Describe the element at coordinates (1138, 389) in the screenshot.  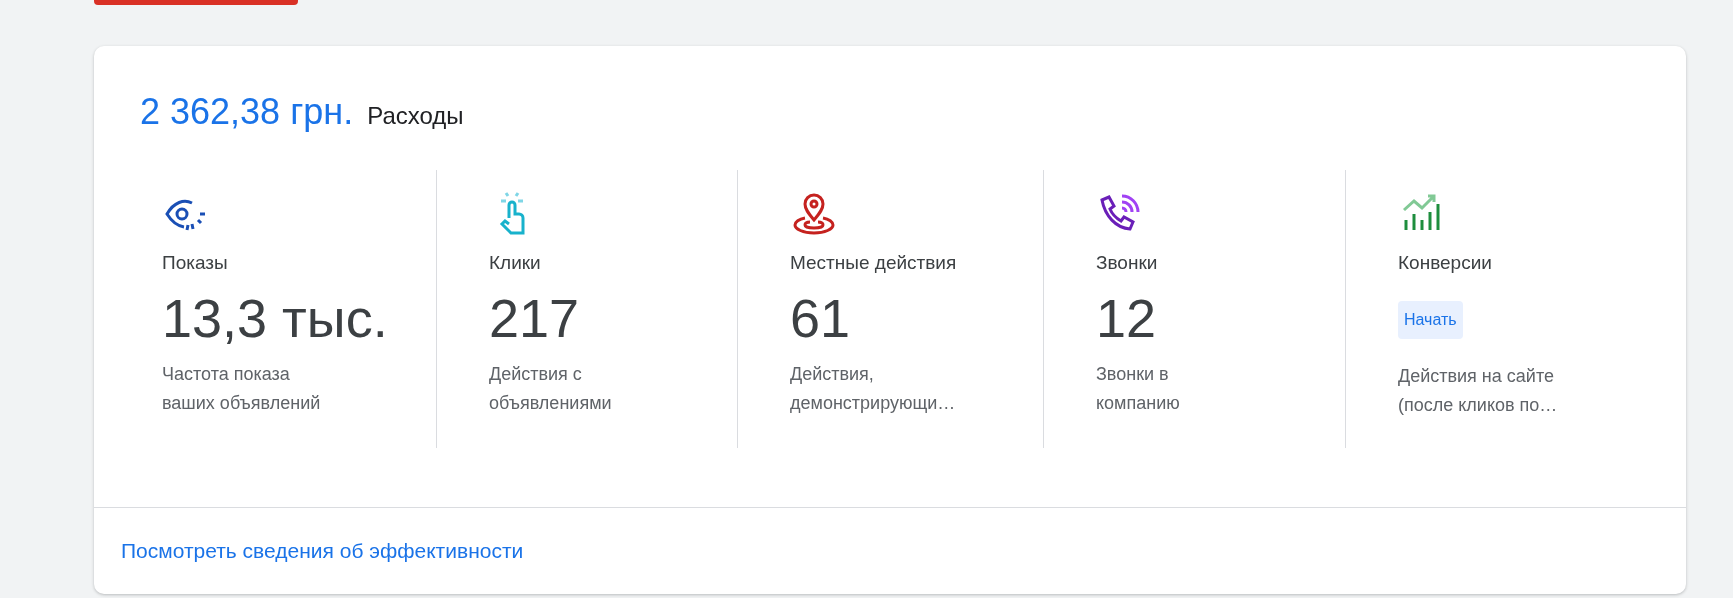
I see `metric-description: Звонки в компанию` at that location.